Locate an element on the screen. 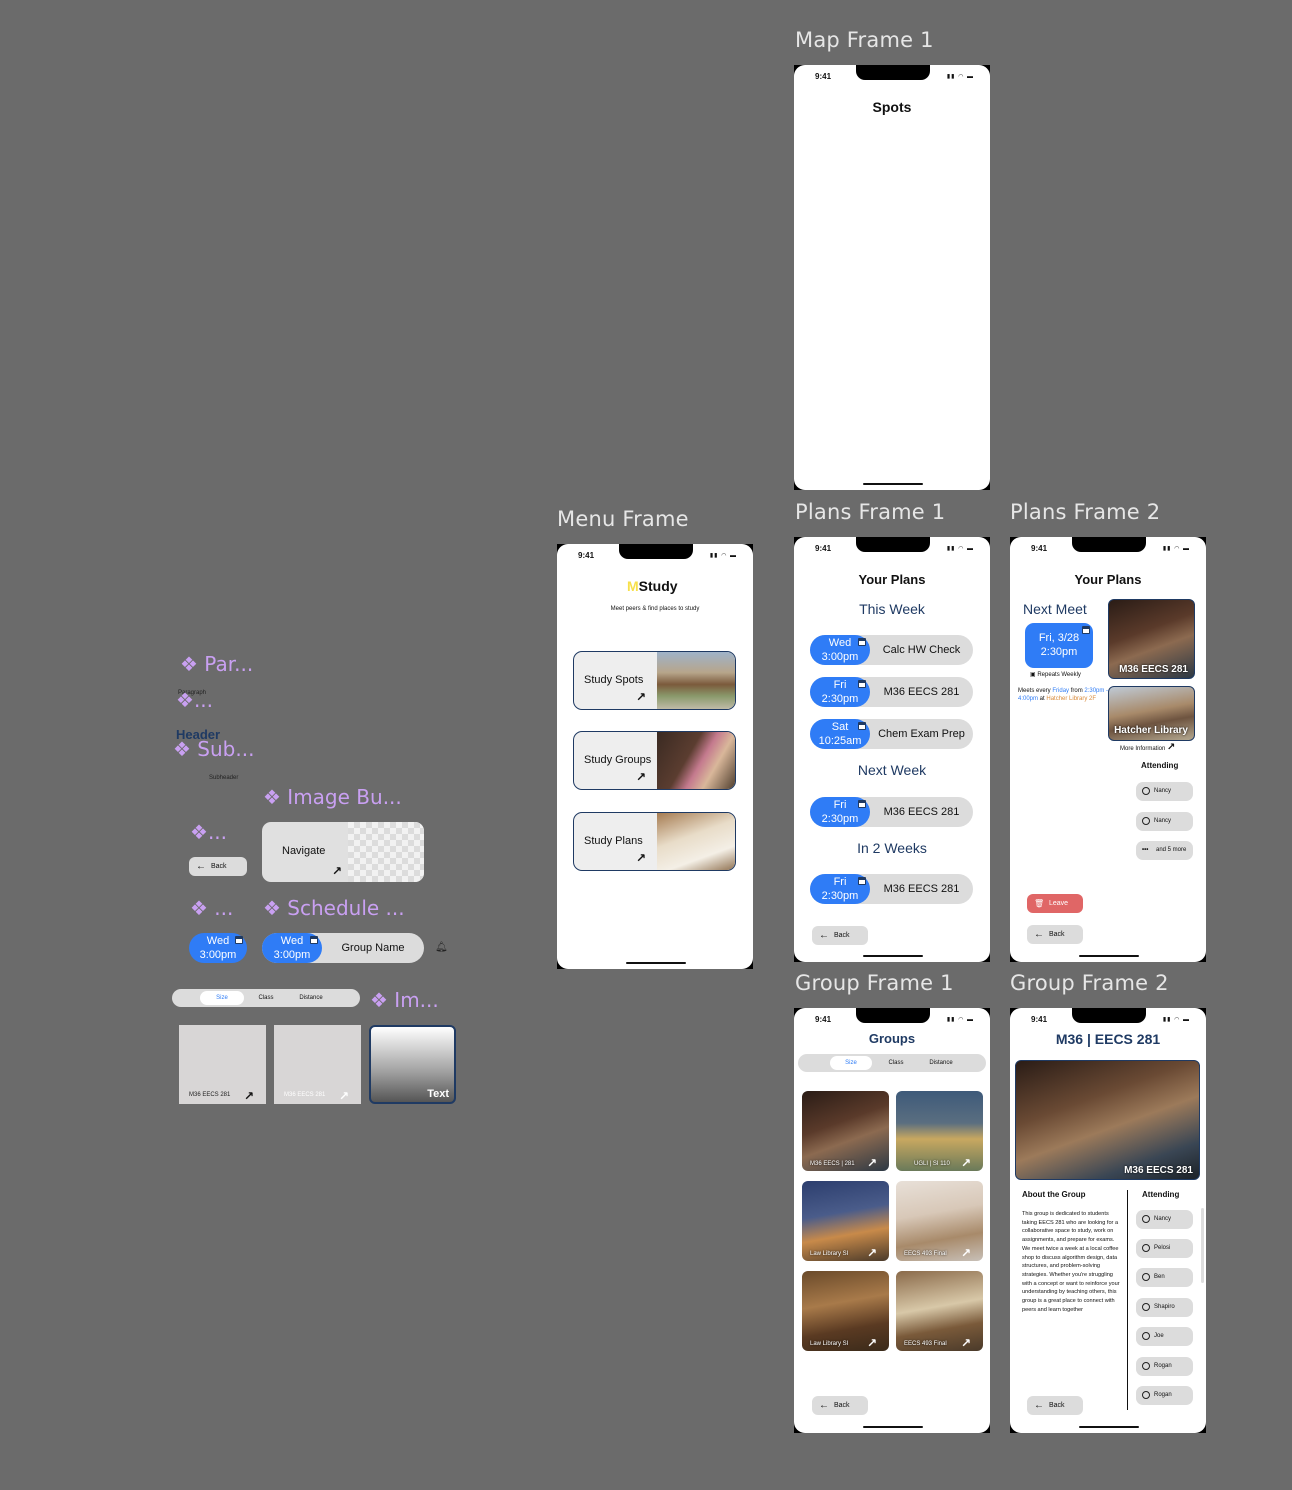  study-spots-button: Study Spots ↗ is located at coordinates (654, 680).